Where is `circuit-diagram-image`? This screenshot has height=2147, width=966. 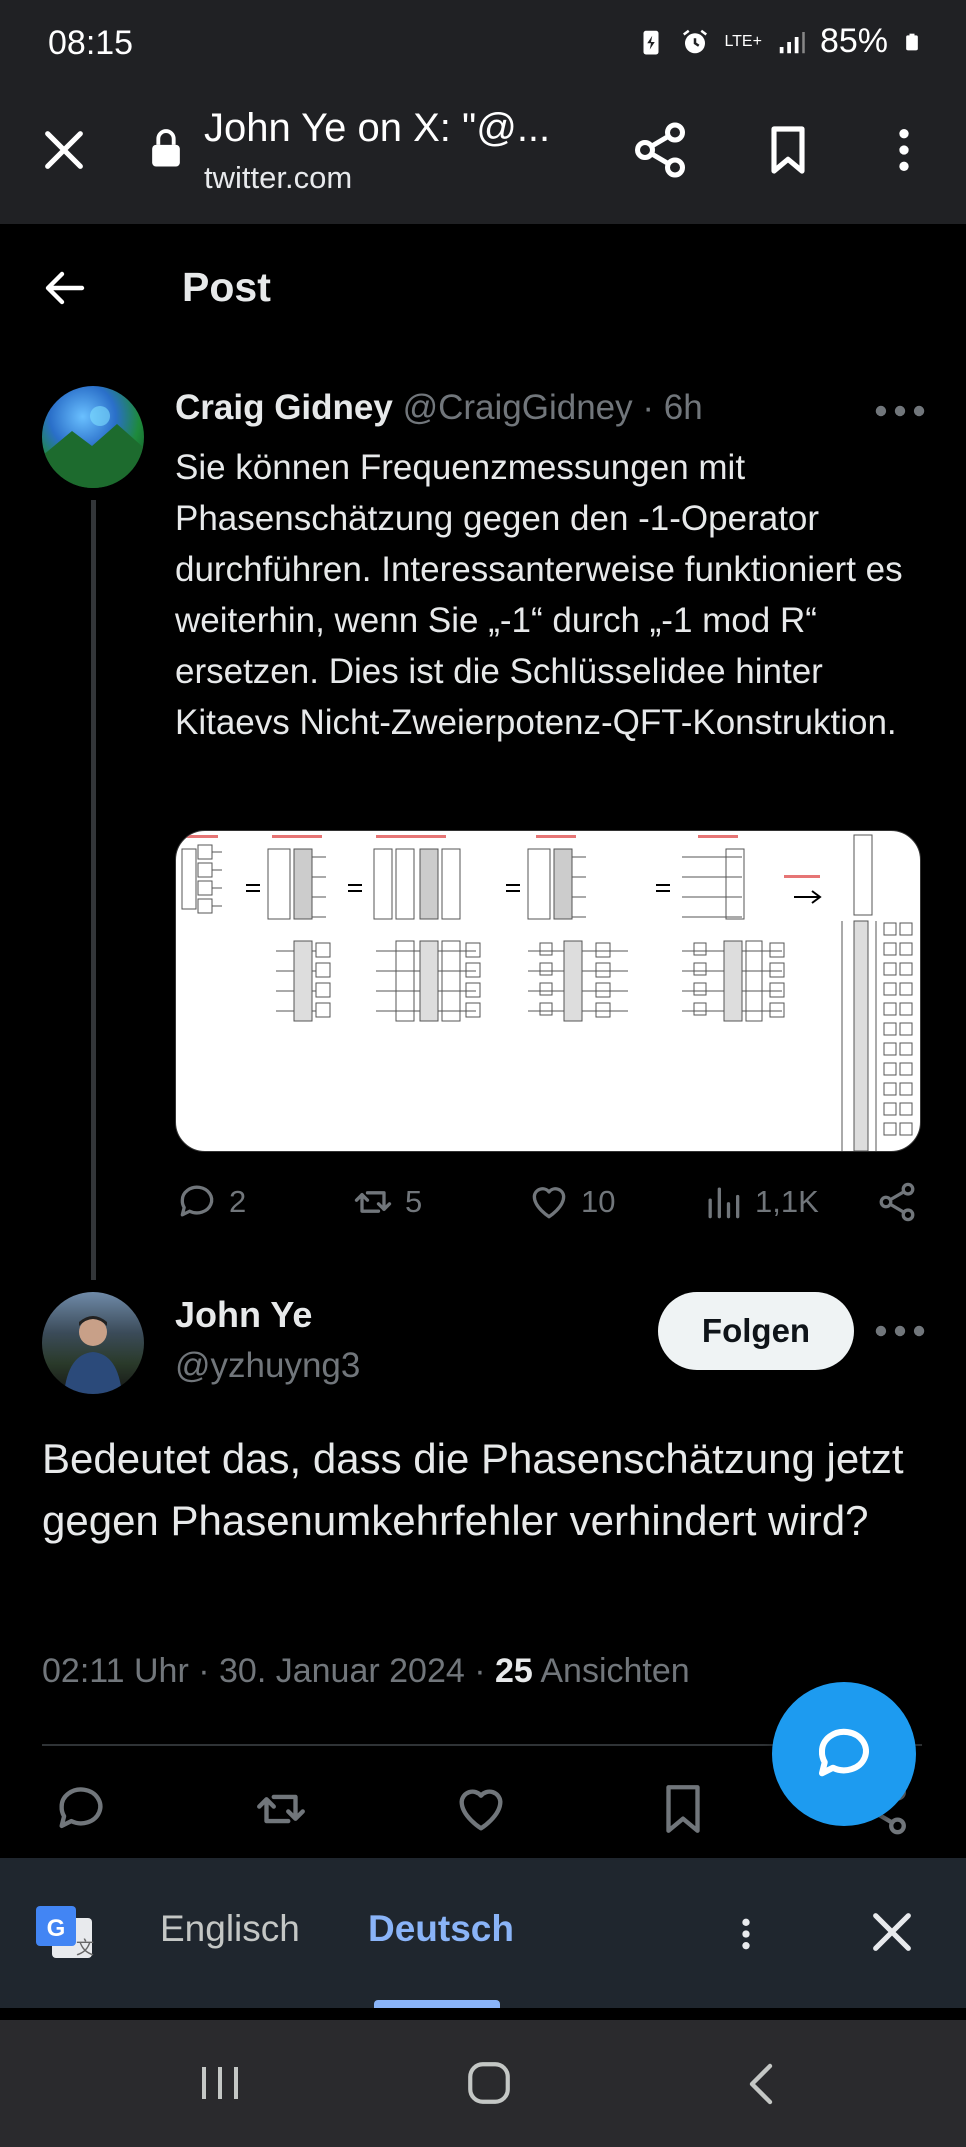 circuit-diagram-image is located at coordinates (547, 992).